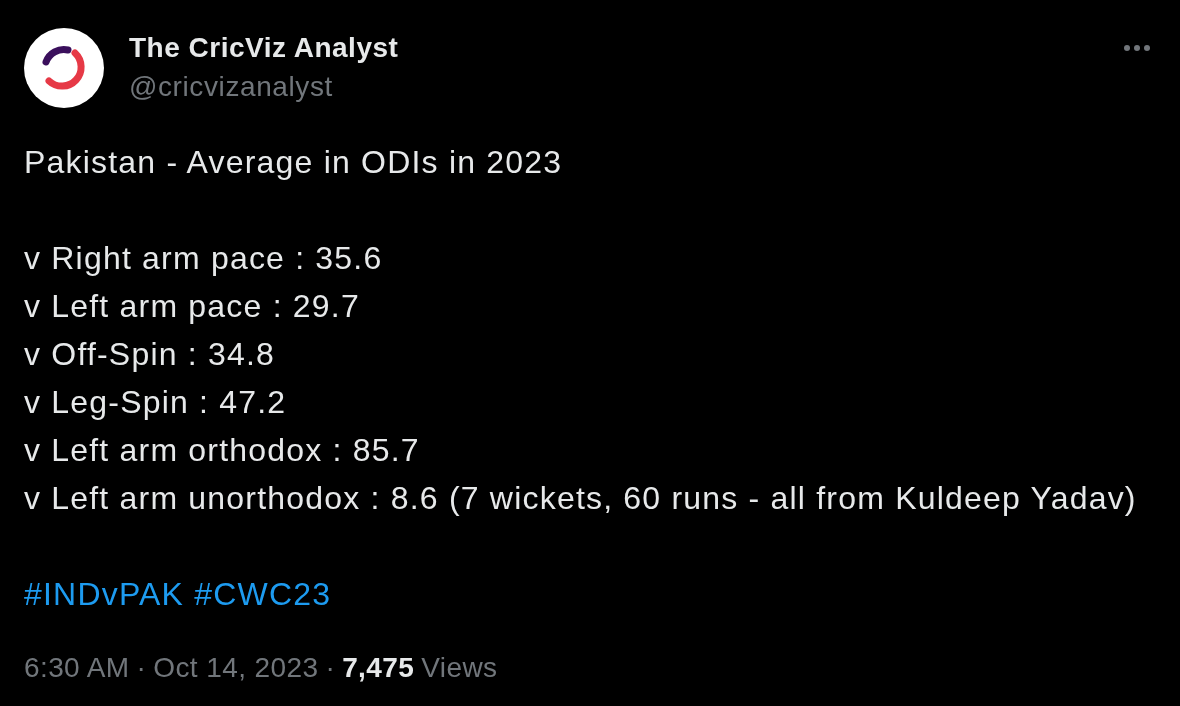 This screenshot has height=706, width=1180. I want to click on hashtag-link: #INDvPAK, so click(104, 594).